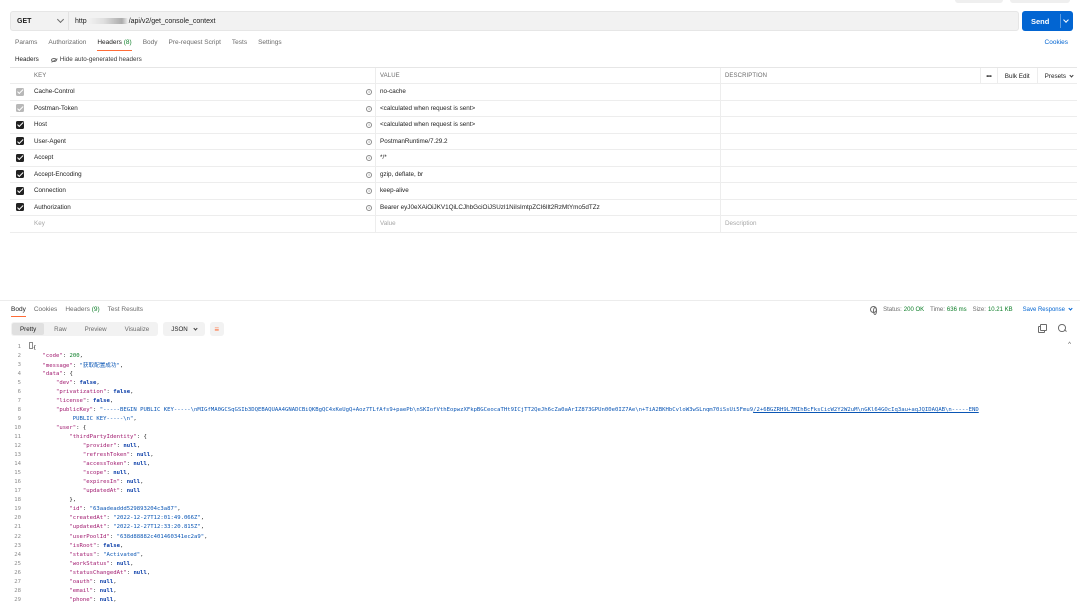 Image resolution: width=1080 pixels, height=602 pixels. I want to click on header-value: PostmanRuntime/7.29.2, so click(548, 141).